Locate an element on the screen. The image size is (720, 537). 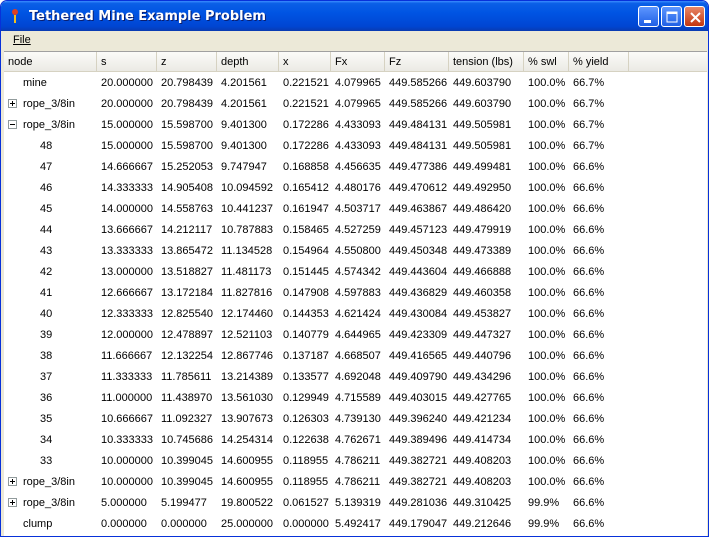
cell-Fx: 5.492417 is located at coordinates (358, 524).